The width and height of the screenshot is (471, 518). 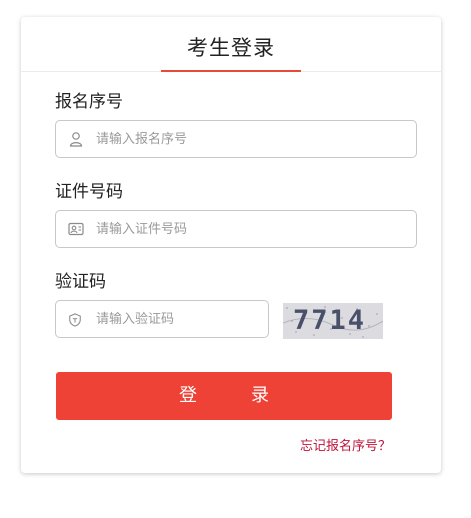 What do you see at coordinates (345, 447) in the screenshot?
I see `forgot-regno-link: 忘记报名序号？` at bounding box center [345, 447].